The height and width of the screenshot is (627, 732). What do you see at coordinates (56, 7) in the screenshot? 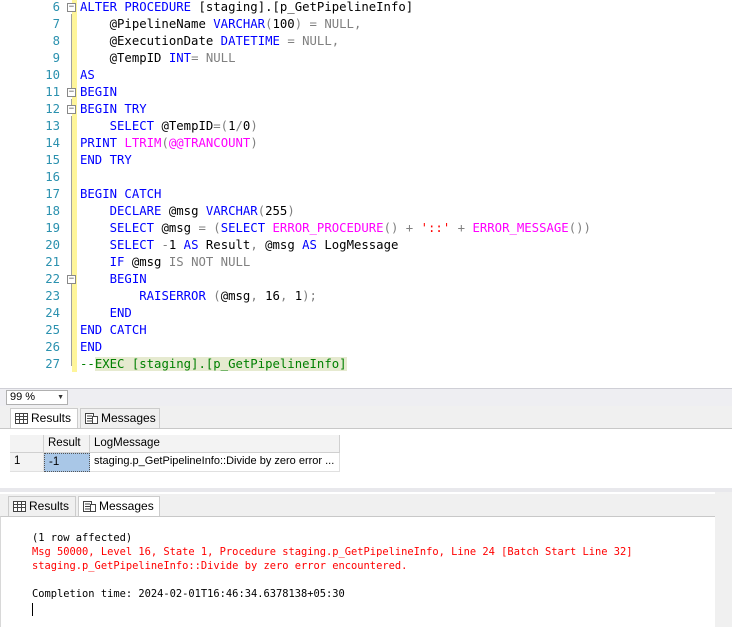
I see `line-number: 6` at bounding box center [56, 7].